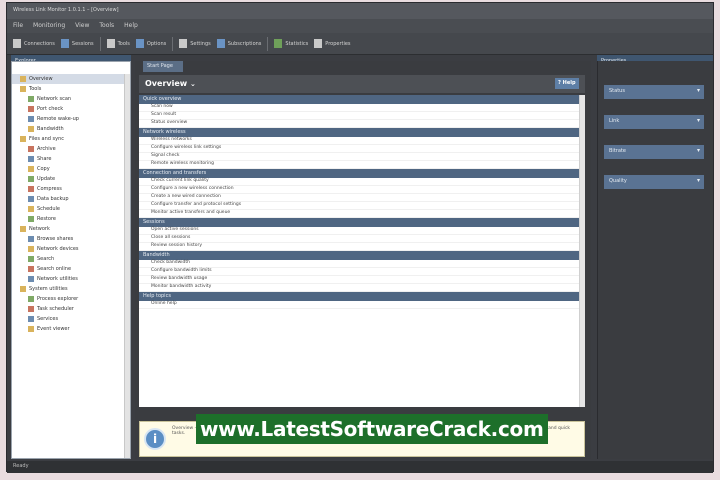  What do you see at coordinates (362, 206) in the screenshot?
I see `task-link: Configure transfer and protocol settings` at bounding box center [362, 206].